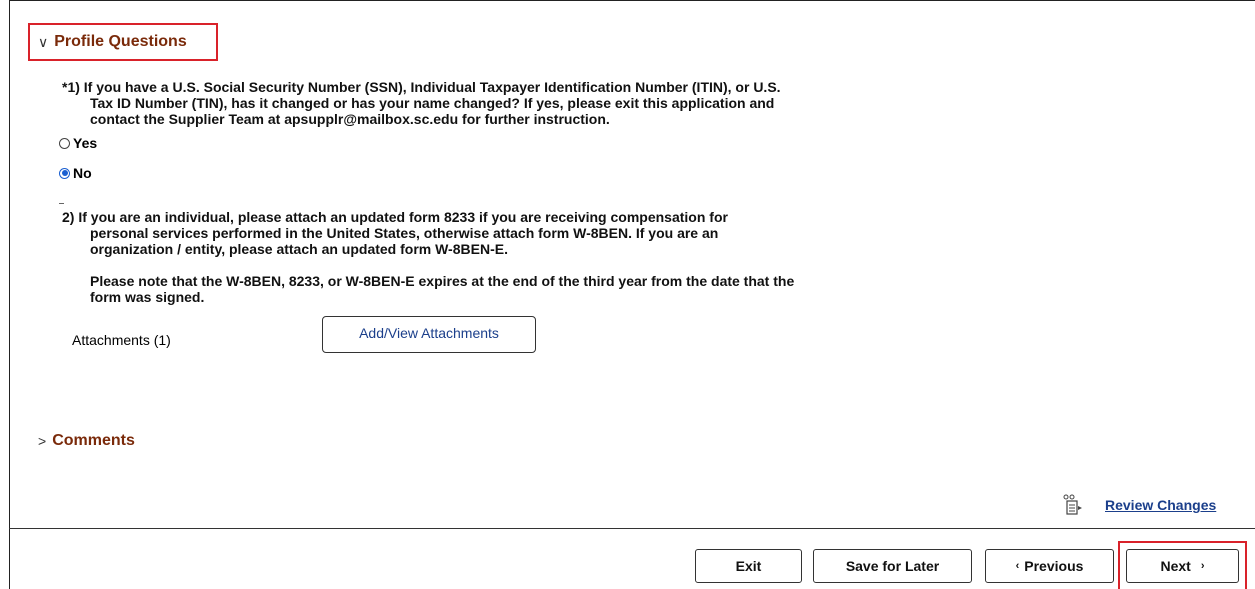 The image size is (1255, 589). I want to click on radio-no: No, so click(75, 173).